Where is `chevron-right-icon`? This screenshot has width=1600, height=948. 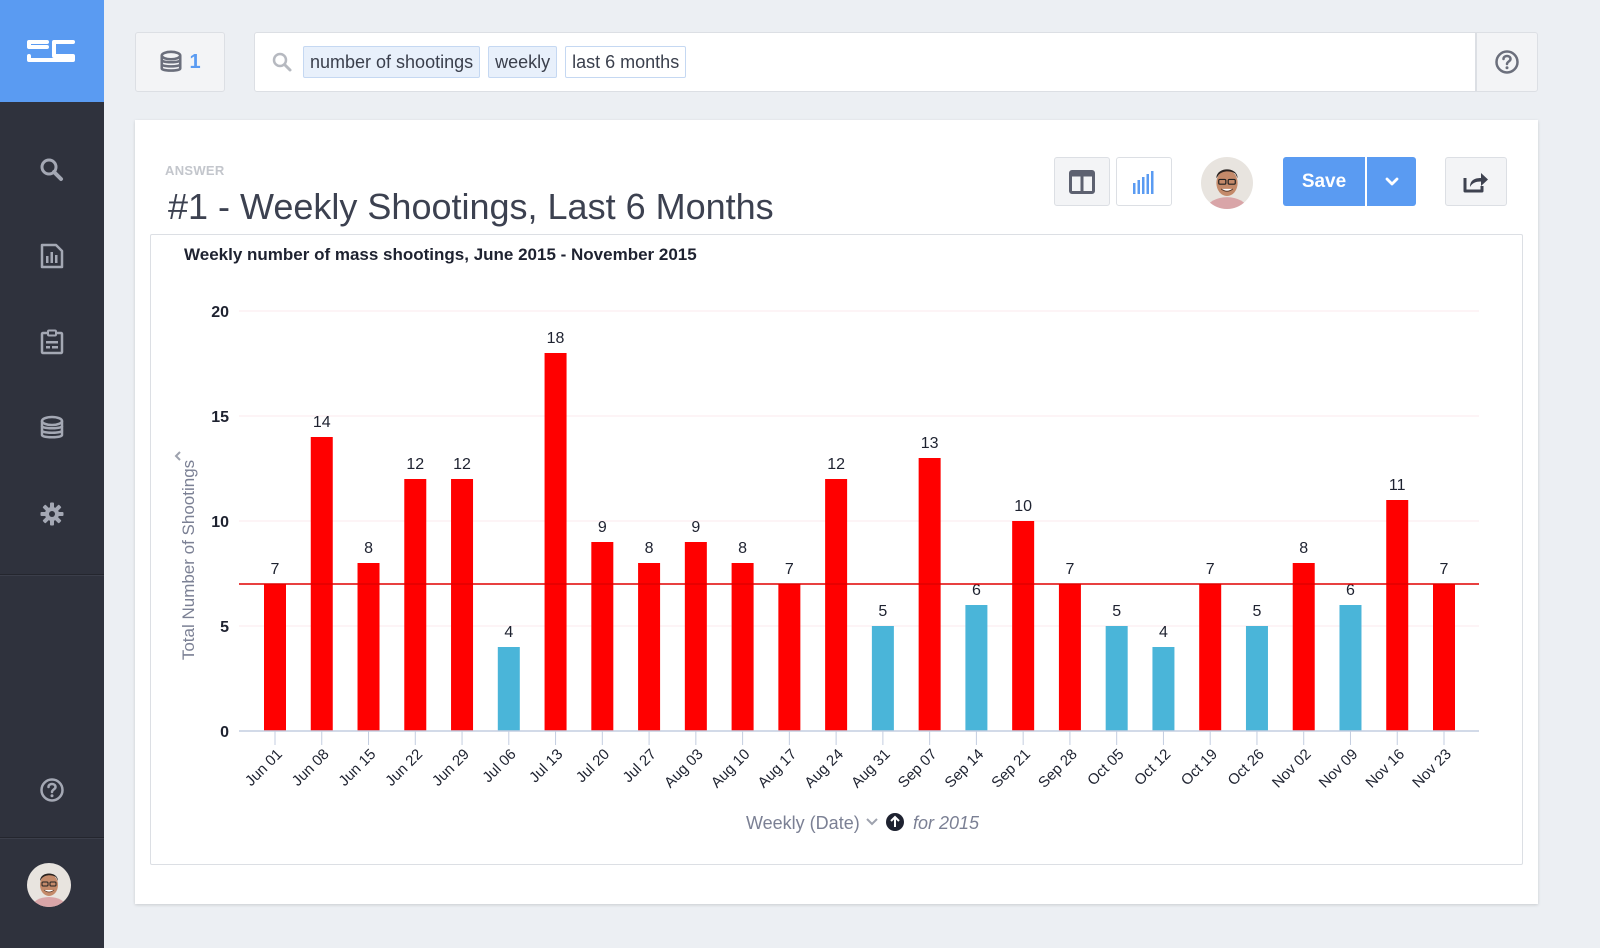 chevron-right-icon is located at coordinates (177, 456).